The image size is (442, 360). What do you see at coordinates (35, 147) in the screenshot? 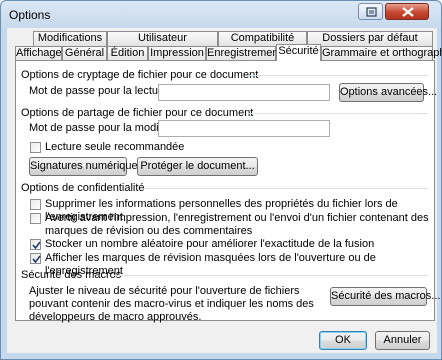
I see `readonly-recommended-checkbox` at bounding box center [35, 147].